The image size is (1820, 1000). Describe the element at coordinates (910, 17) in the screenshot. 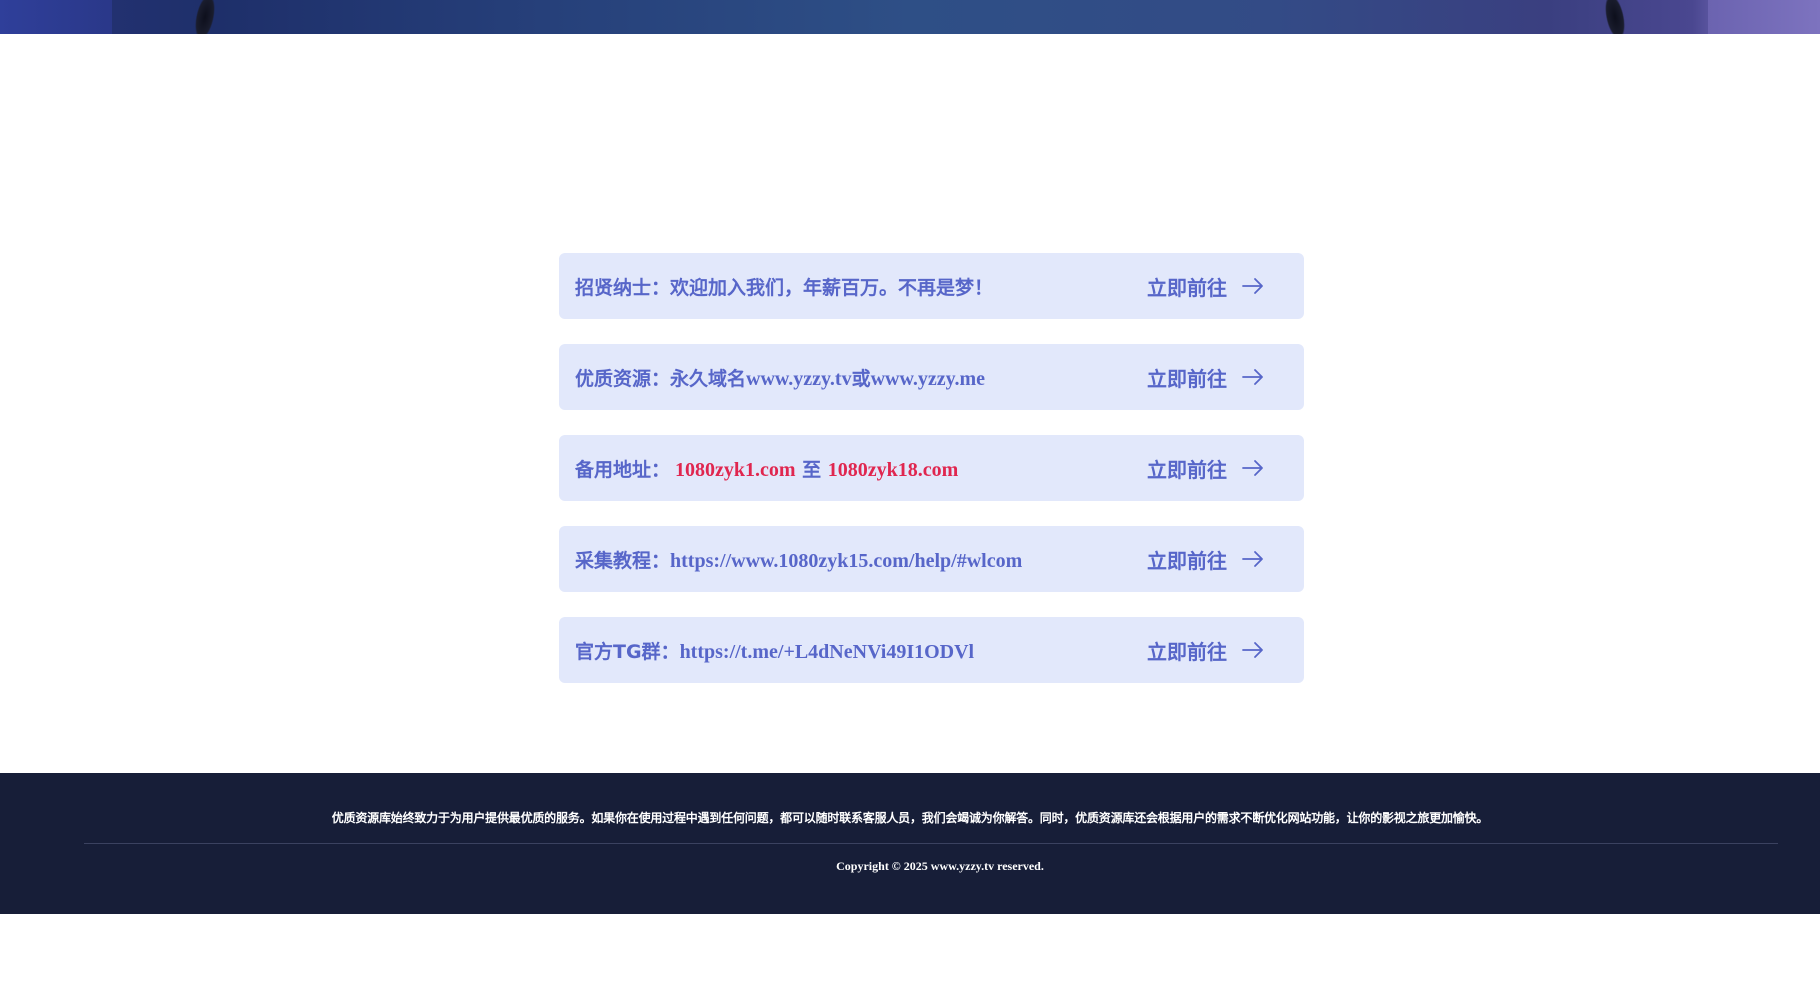

I see `top-banner` at that location.